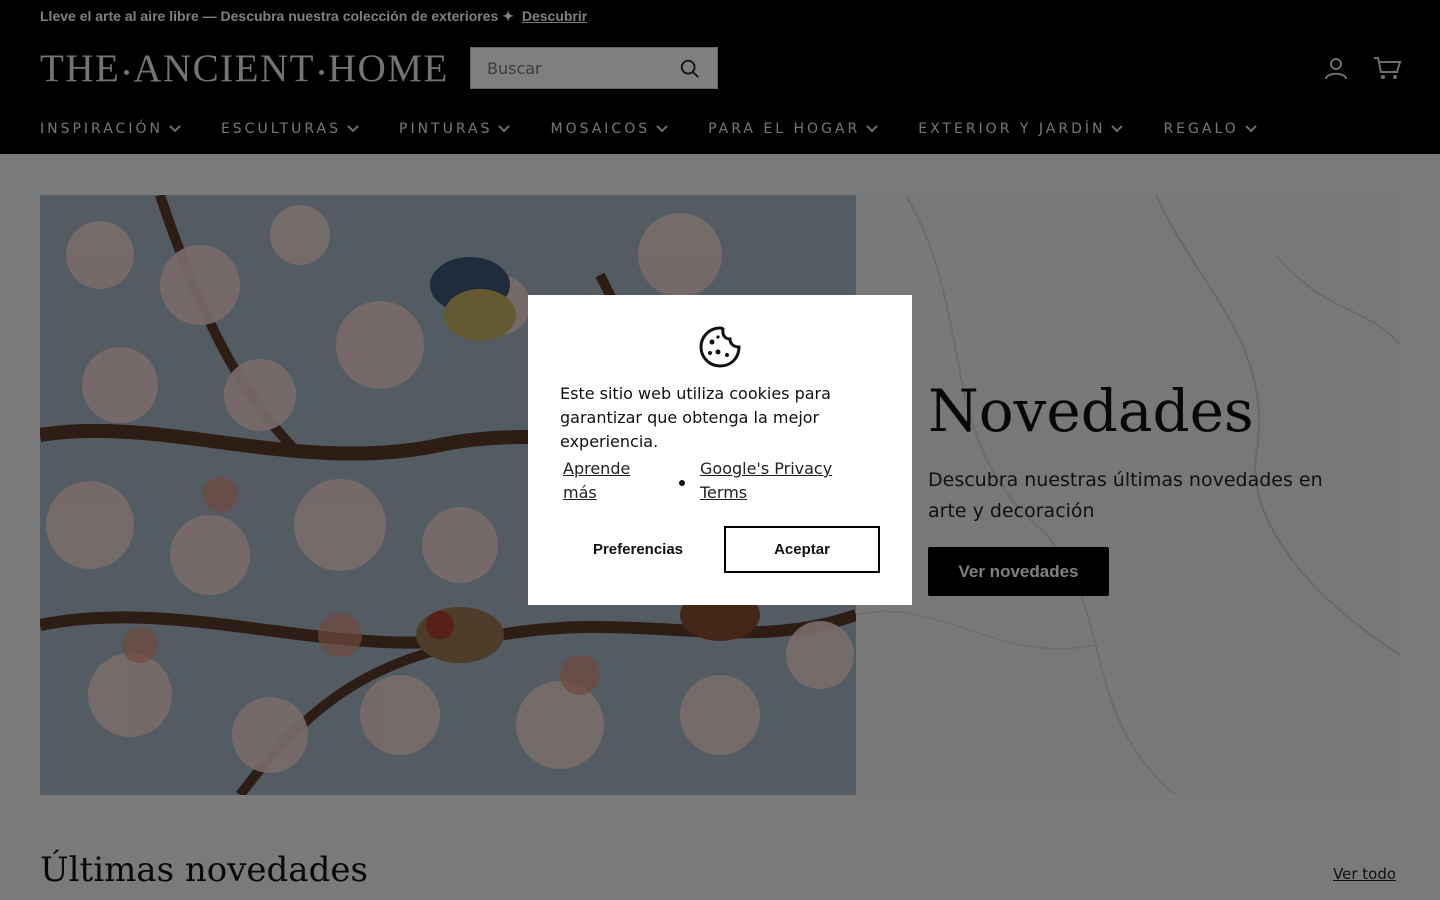 Image resolution: width=1440 pixels, height=900 pixels. Describe the element at coordinates (608, 481) in the screenshot. I see `learn-more-link: Aprende más` at that location.